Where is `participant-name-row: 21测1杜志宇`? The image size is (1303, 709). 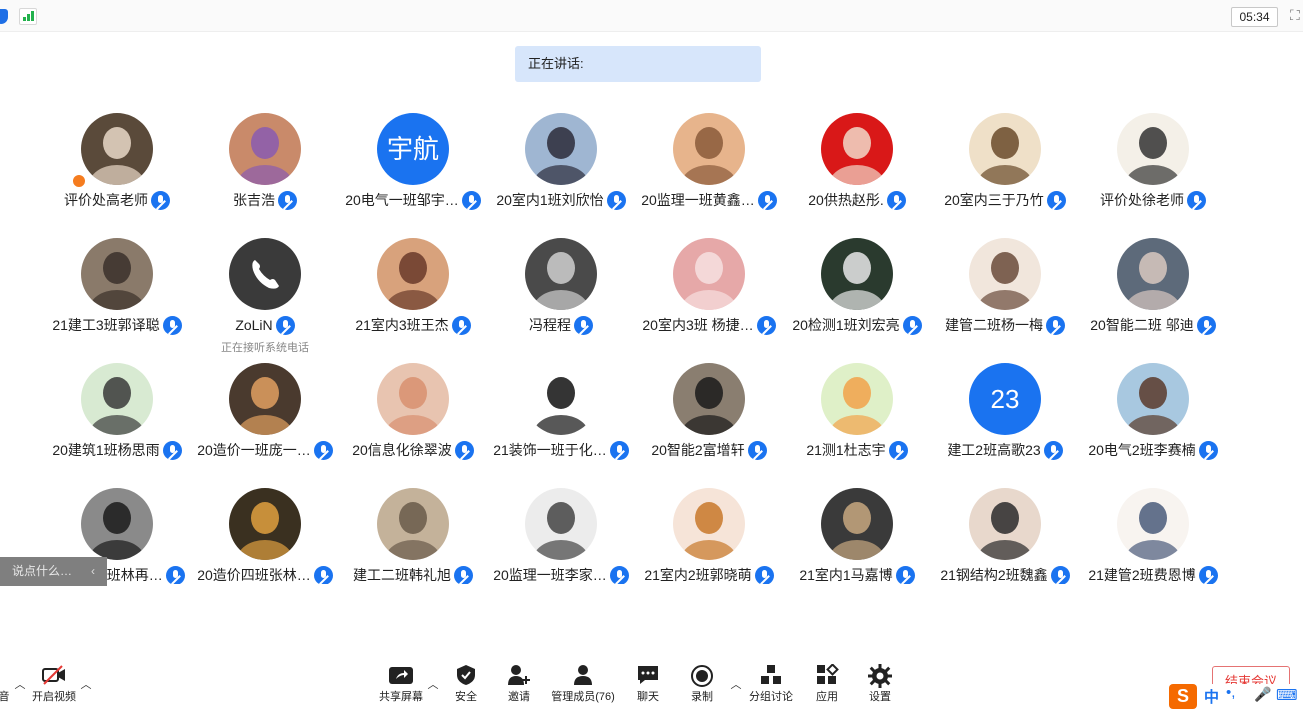
participant-name-row: 21测1杜志宇 is located at coordinates (857, 452).